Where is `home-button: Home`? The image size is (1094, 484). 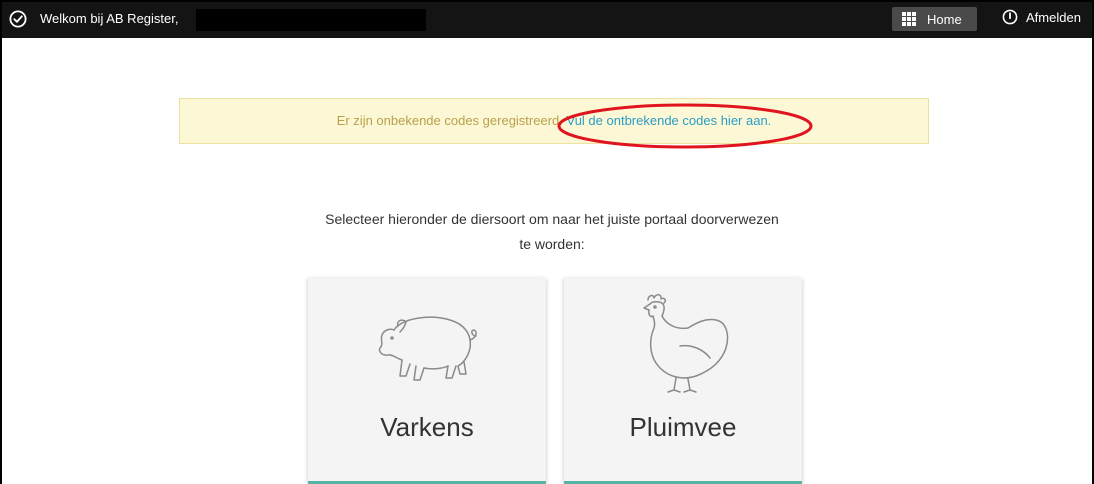 home-button: Home is located at coordinates (934, 19).